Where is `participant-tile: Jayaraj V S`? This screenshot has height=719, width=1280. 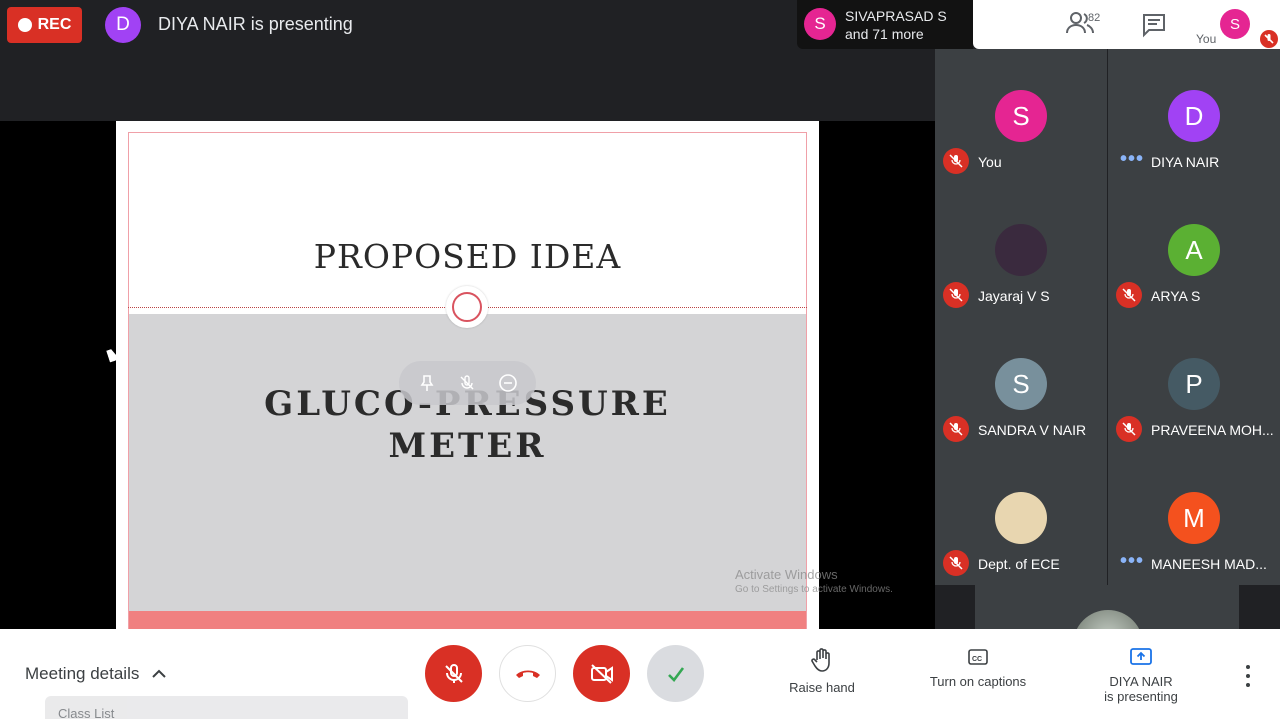
participant-tile: Jayaraj V S is located at coordinates (1021, 250).